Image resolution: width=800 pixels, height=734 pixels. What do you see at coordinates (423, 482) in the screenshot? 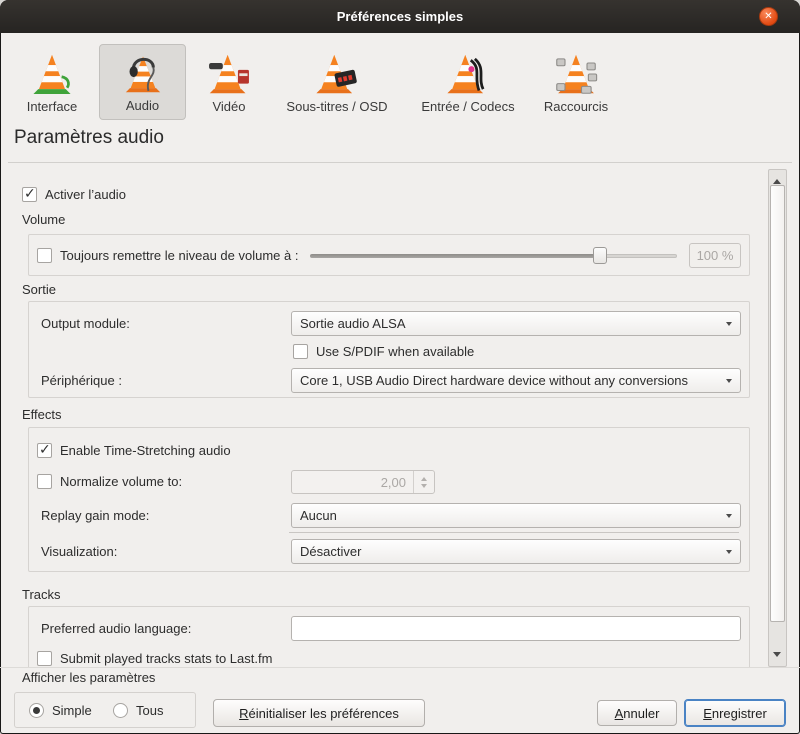
I see `spin-buttons` at bounding box center [423, 482].